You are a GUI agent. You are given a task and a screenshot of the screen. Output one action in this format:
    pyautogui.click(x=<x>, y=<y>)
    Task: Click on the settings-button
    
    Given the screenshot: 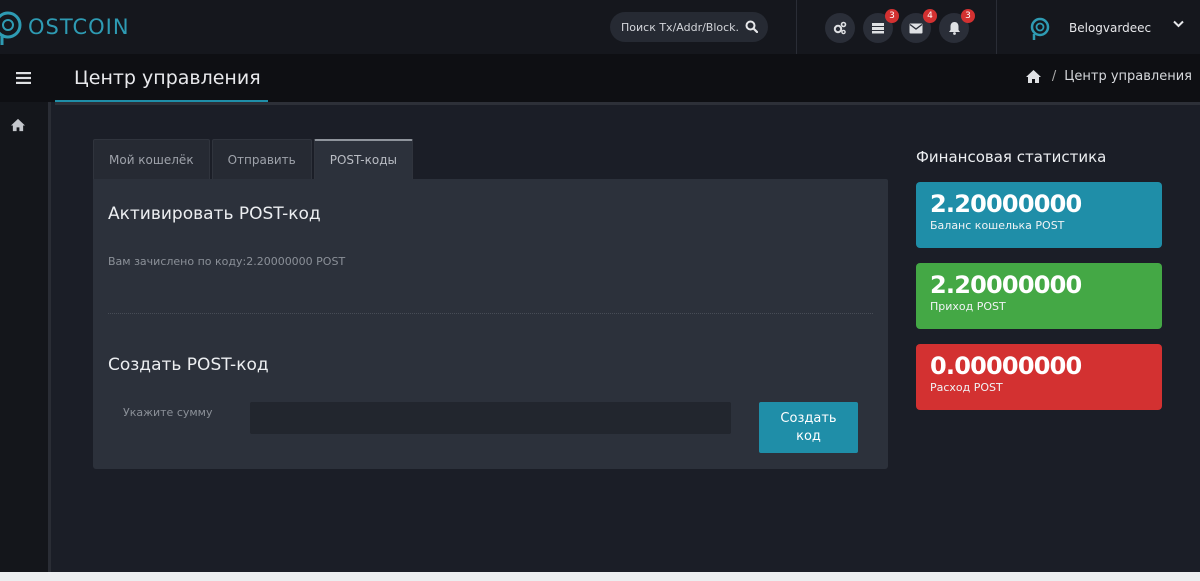 What is the action you would take?
    pyautogui.click(x=840, y=28)
    